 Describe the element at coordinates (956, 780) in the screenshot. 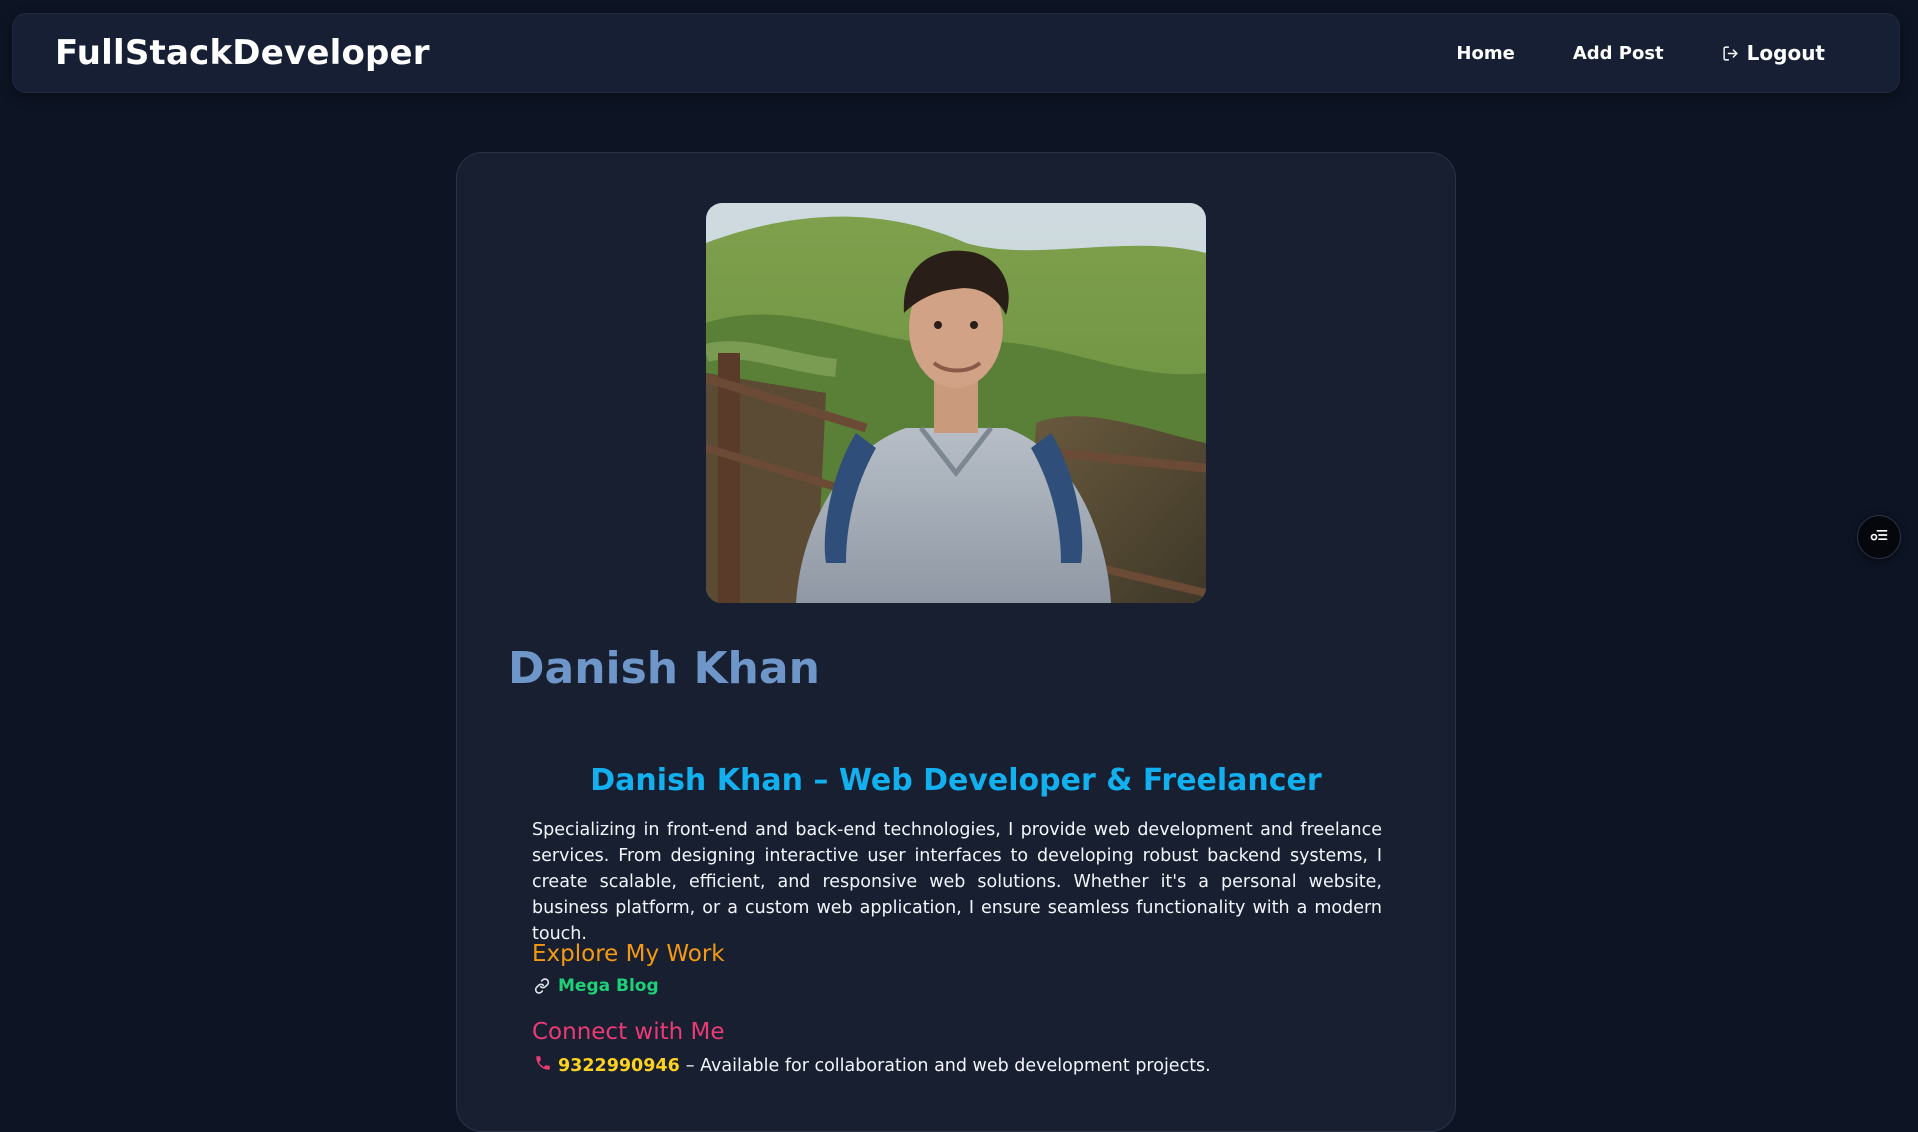

I see `bio-heading: Danish Khan – Web Developer & Freelancer` at that location.